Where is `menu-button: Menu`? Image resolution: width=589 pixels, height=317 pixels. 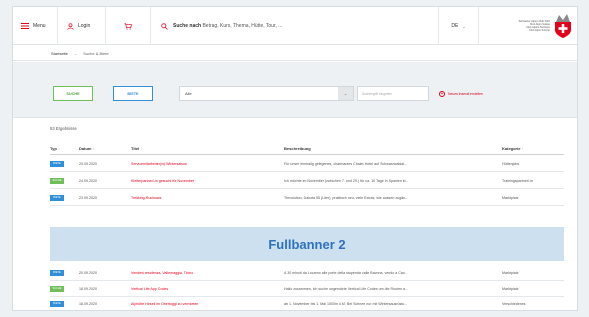 menu-button: Menu is located at coordinates (35, 26).